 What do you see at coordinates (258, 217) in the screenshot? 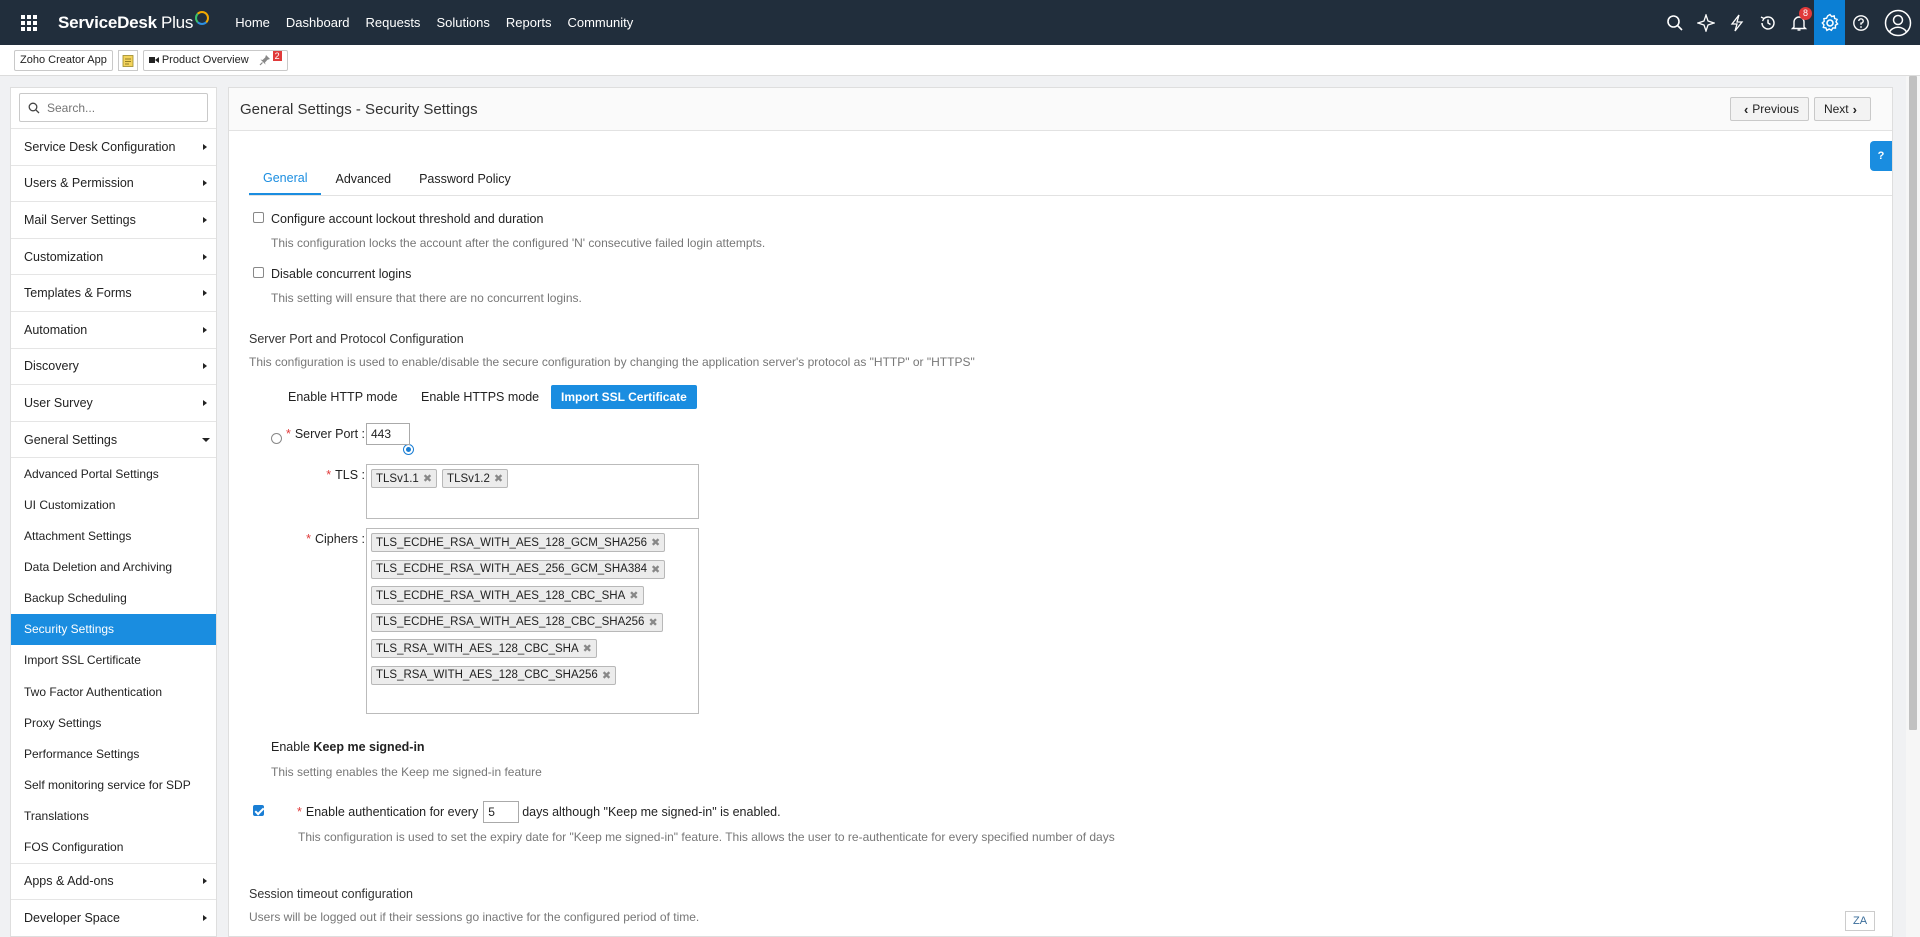
I see `lockout-checkbox` at bounding box center [258, 217].